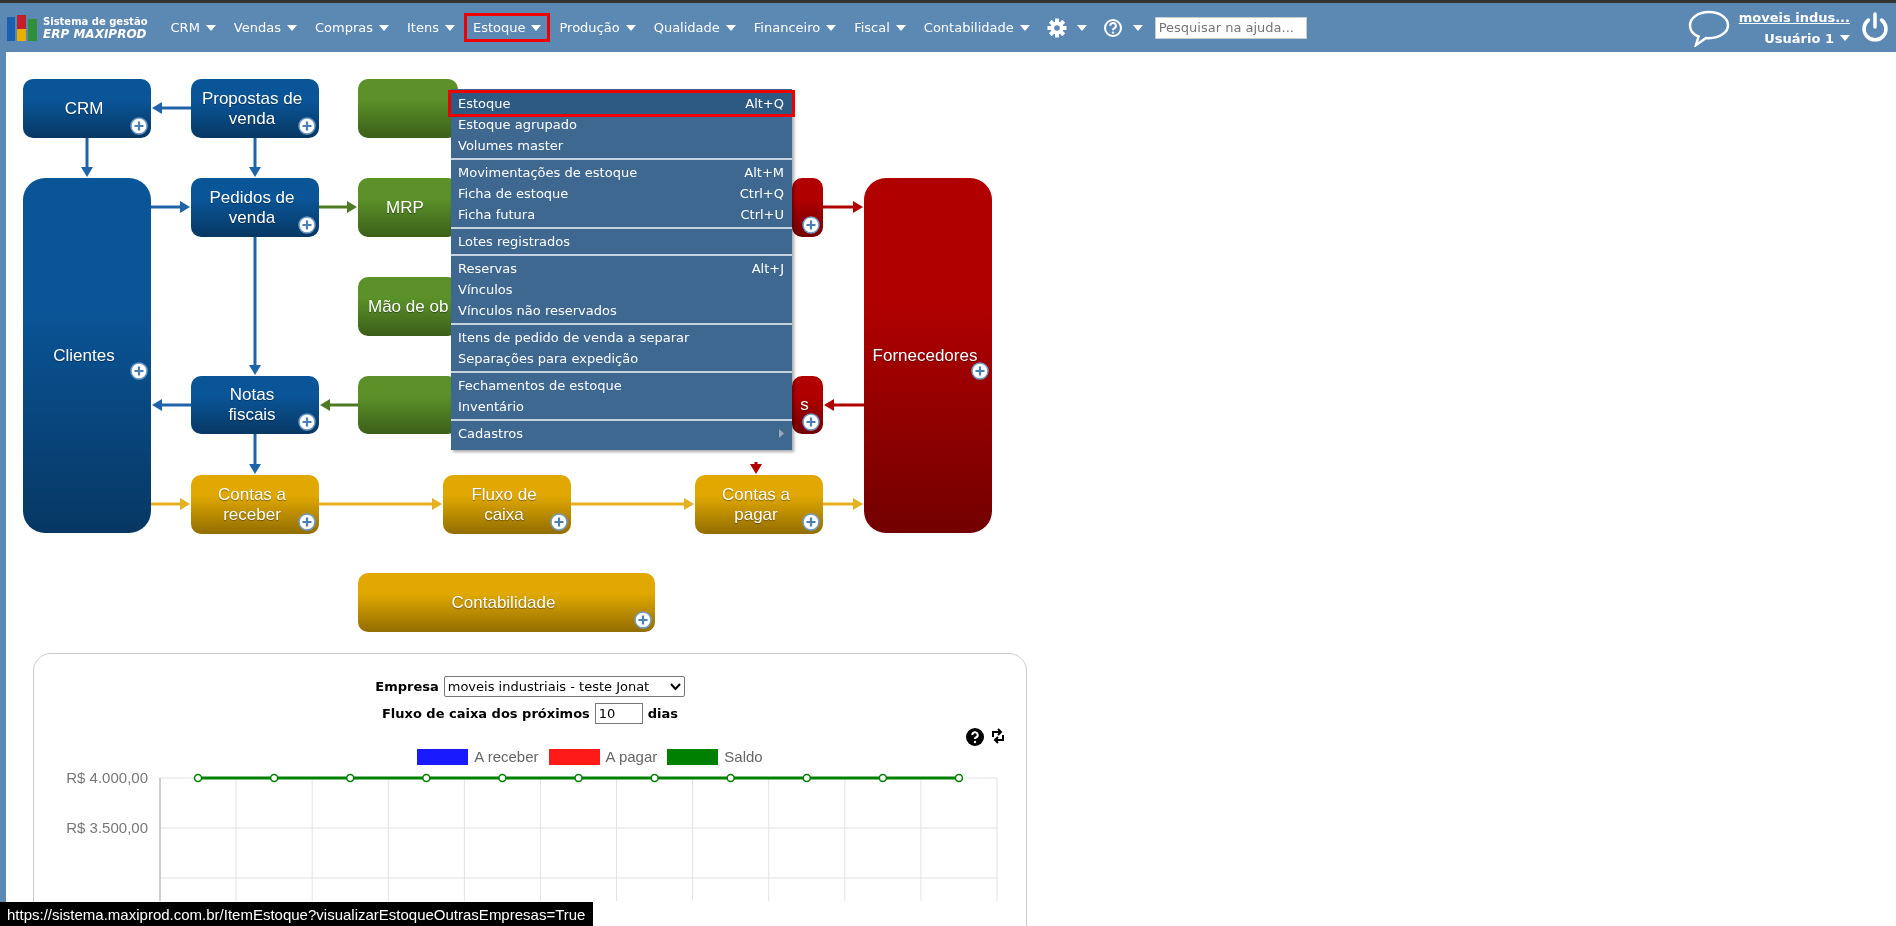 The image size is (1896, 926). Describe the element at coordinates (880, 27) in the screenshot. I see `nav-menu: Fiscal` at that location.